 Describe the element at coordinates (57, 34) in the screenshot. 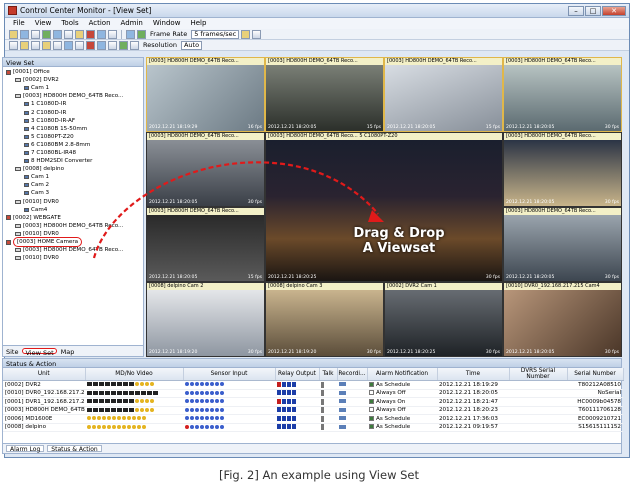

I see `search-icon` at that location.